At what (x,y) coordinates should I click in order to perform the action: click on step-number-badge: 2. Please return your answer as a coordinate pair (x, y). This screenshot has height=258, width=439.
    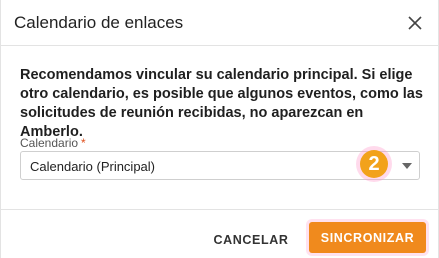
    Looking at the image, I should click on (374, 164).